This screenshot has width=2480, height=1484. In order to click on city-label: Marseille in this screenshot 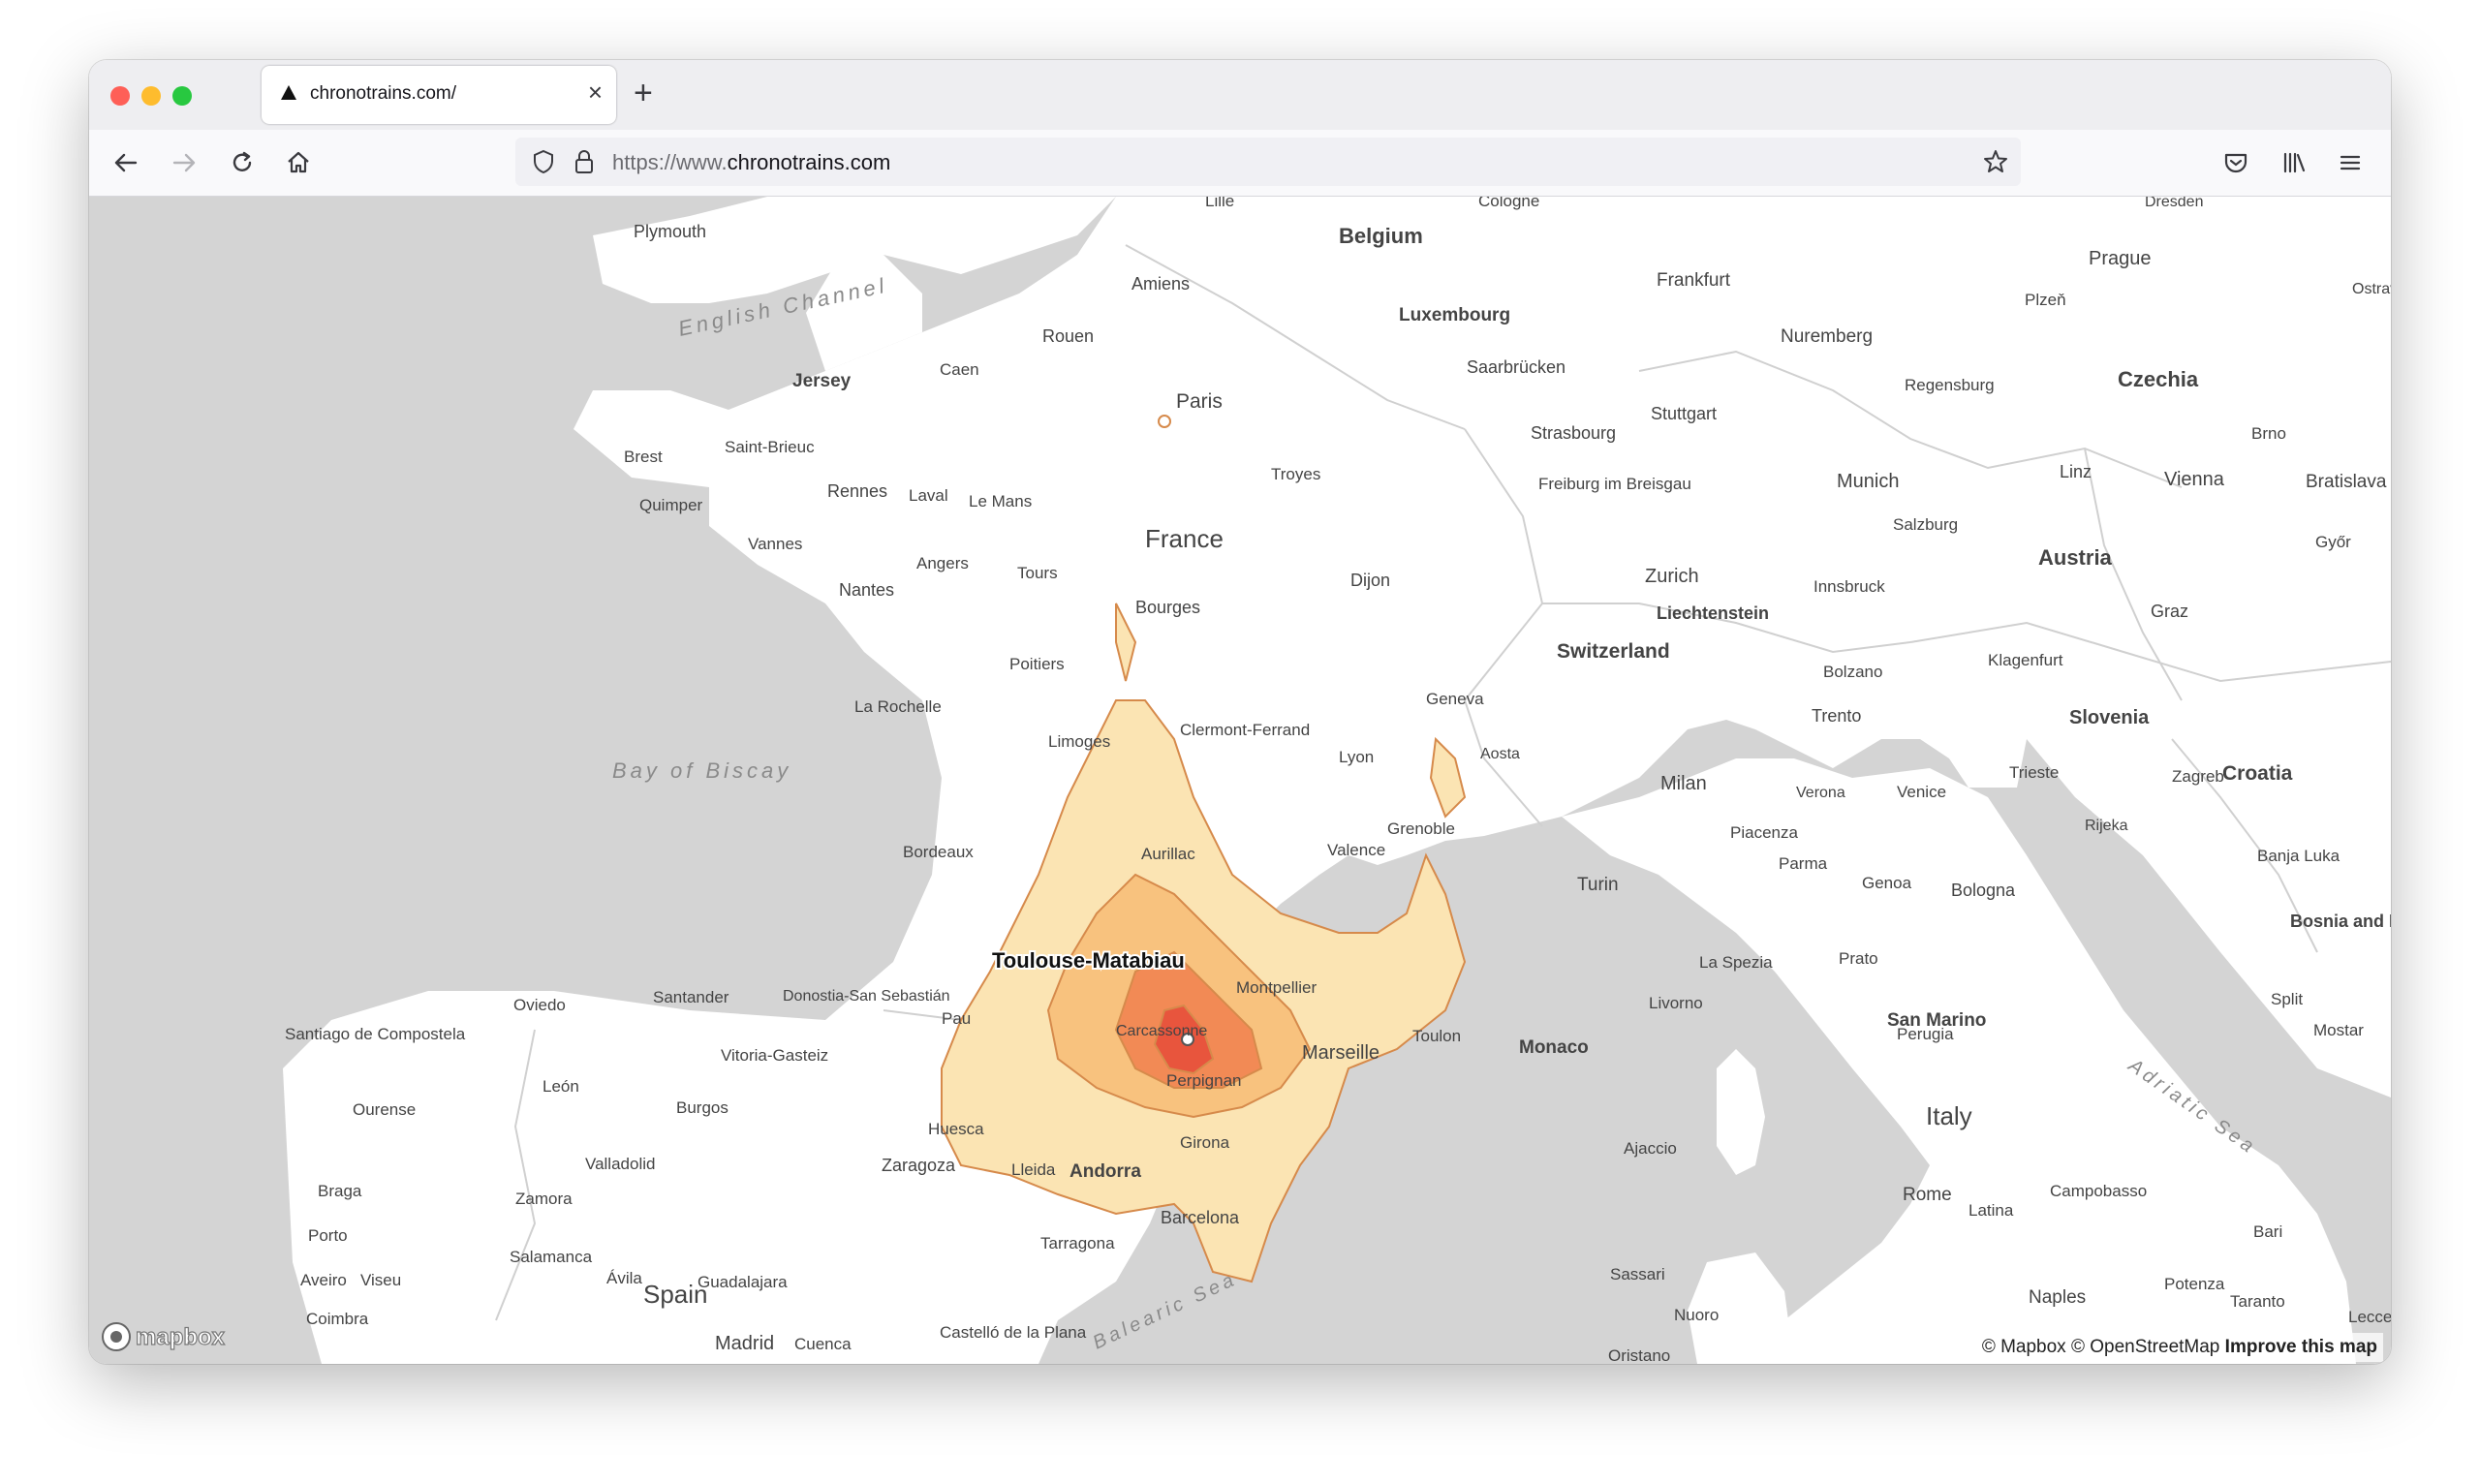, I will do `click(1341, 1053)`.